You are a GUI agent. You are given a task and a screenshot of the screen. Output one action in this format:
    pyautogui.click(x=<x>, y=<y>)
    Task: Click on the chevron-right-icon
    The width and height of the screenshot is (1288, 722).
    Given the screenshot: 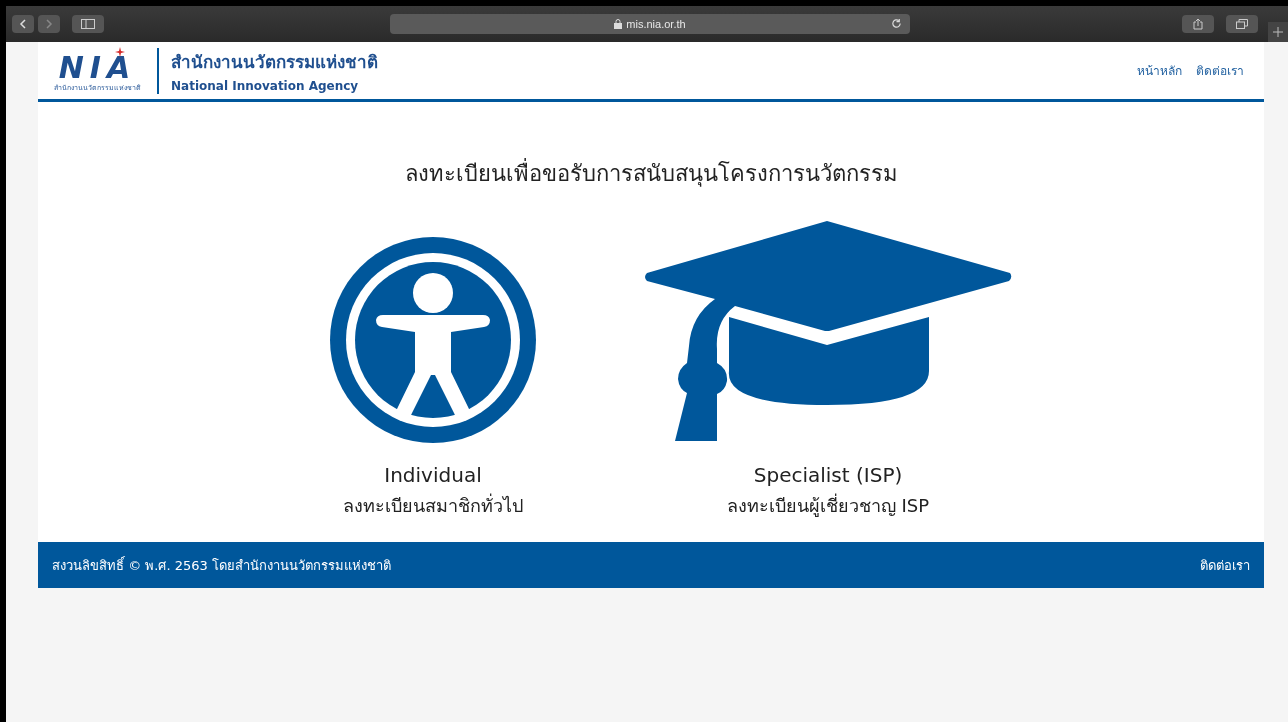 What is the action you would take?
    pyautogui.click(x=49, y=24)
    